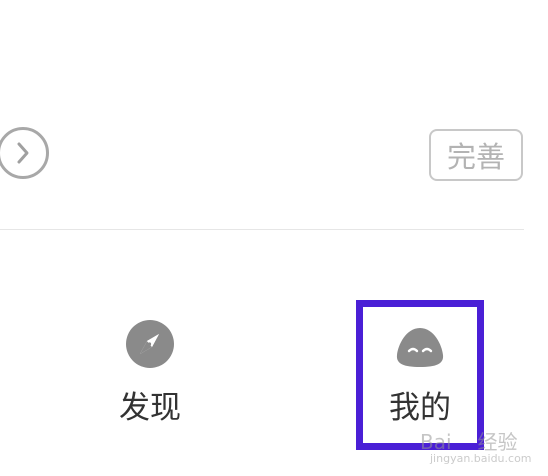  What do you see at coordinates (150, 373) in the screenshot?
I see `tab-discover: 发现` at bounding box center [150, 373].